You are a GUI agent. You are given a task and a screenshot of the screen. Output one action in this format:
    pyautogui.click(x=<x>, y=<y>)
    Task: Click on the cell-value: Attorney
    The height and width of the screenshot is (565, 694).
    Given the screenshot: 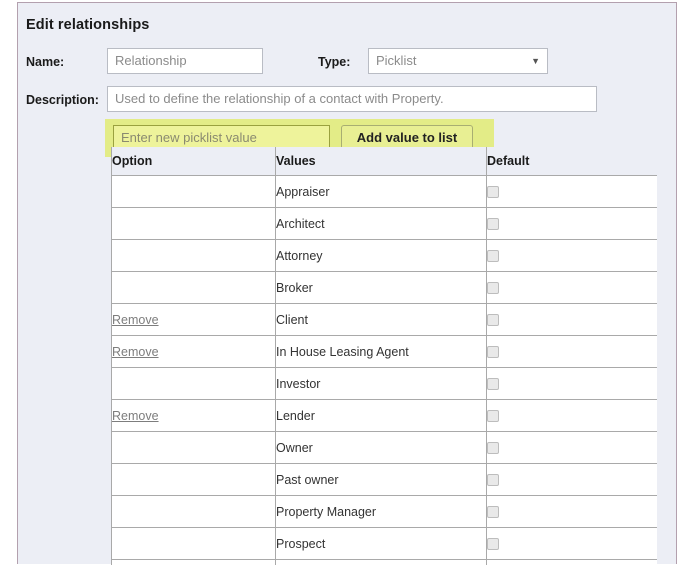 What is the action you would take?
    pyautogui.click(x=381, y=256)
    